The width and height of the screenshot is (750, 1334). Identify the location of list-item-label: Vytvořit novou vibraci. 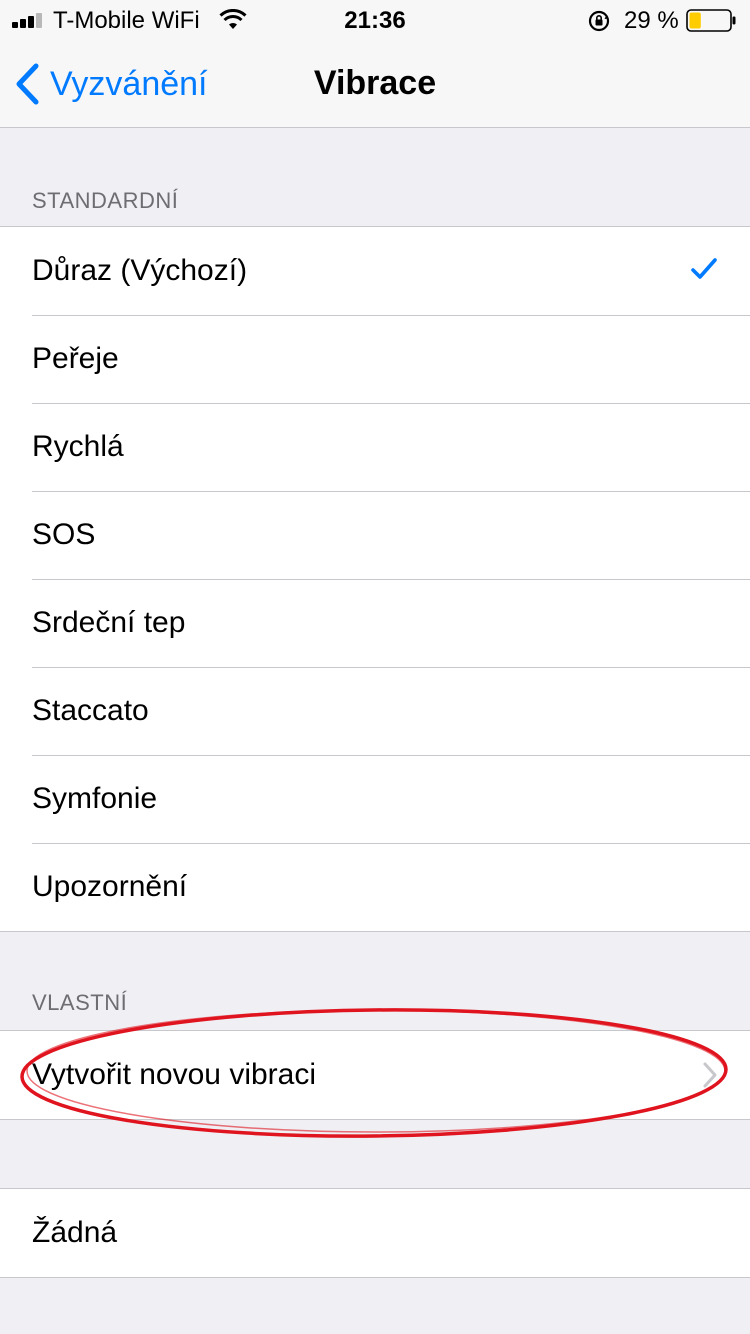
(174, 1074).